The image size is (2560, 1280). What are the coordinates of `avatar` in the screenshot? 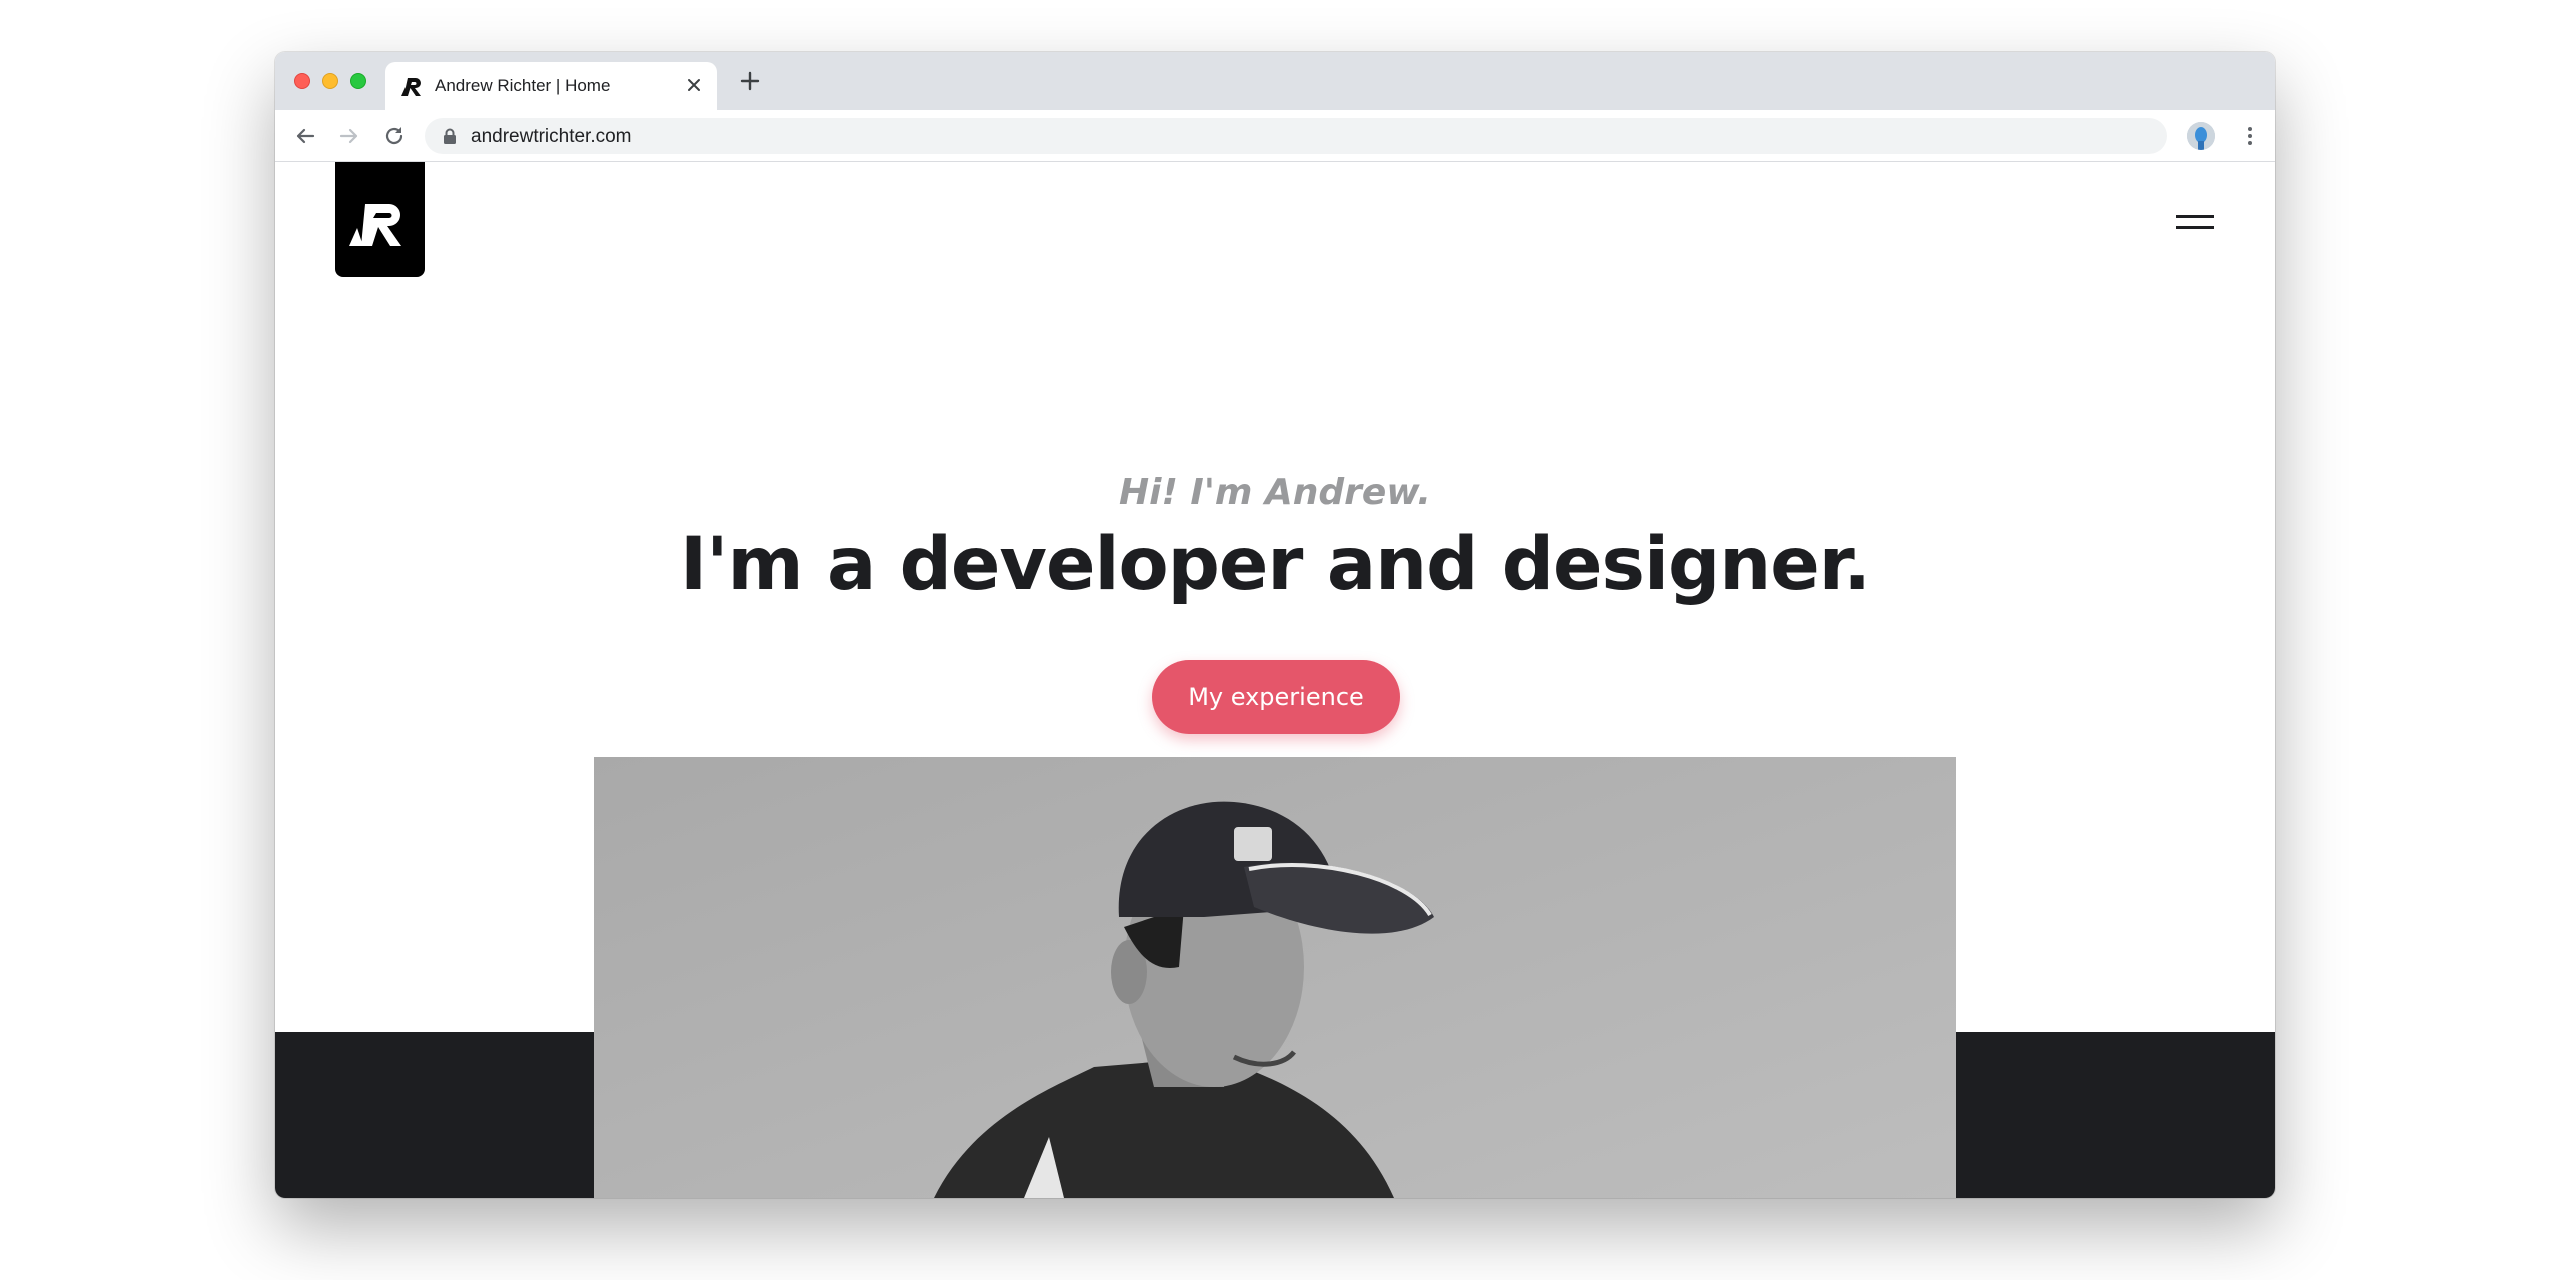 It's located at (2201, 136).